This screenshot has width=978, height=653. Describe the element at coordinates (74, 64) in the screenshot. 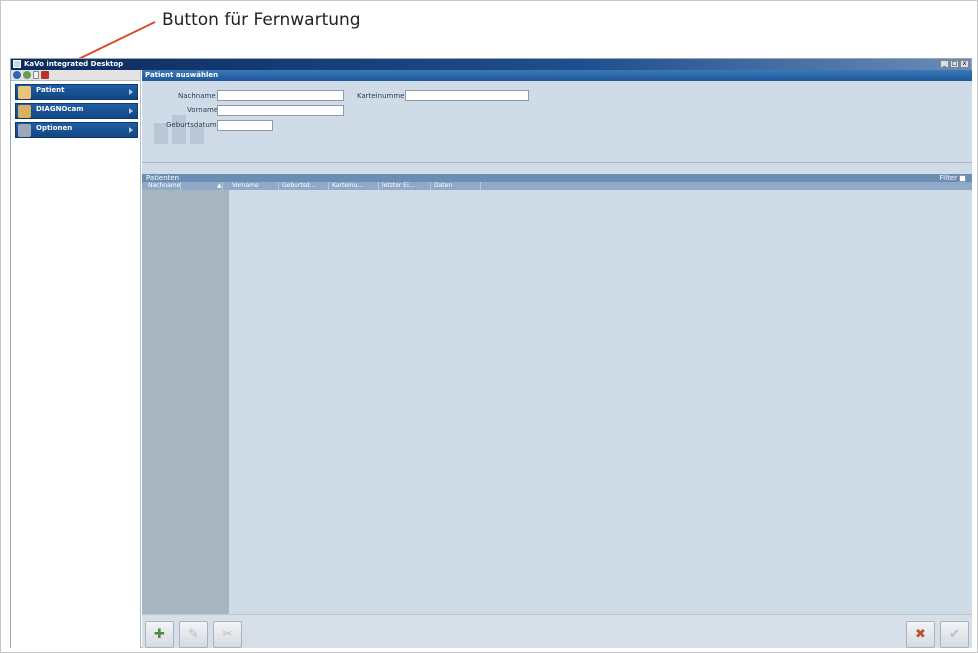

I see `window-title: KaVo integrated Desktop` at that location.